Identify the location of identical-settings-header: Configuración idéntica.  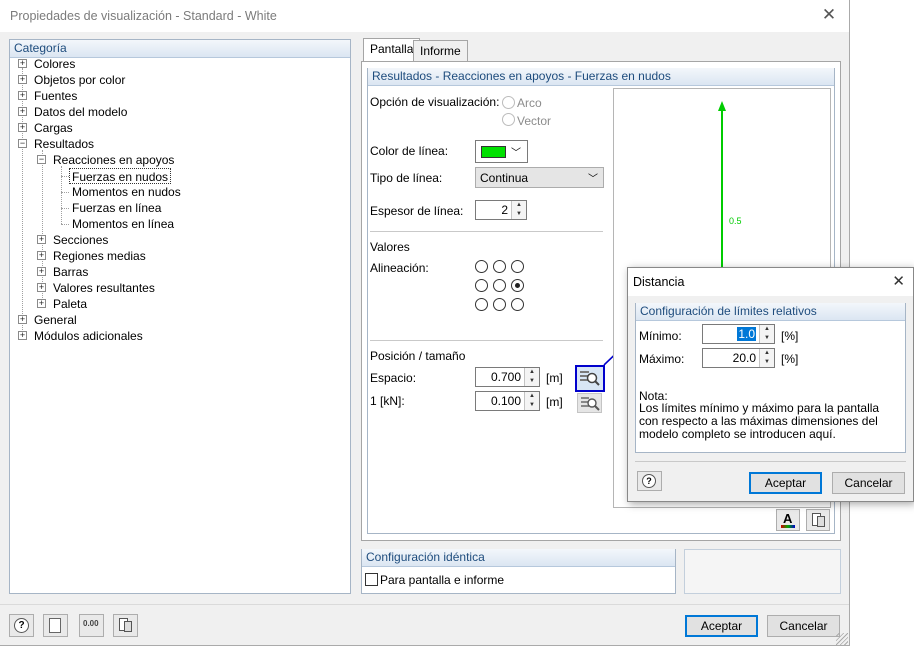
(518, 558).